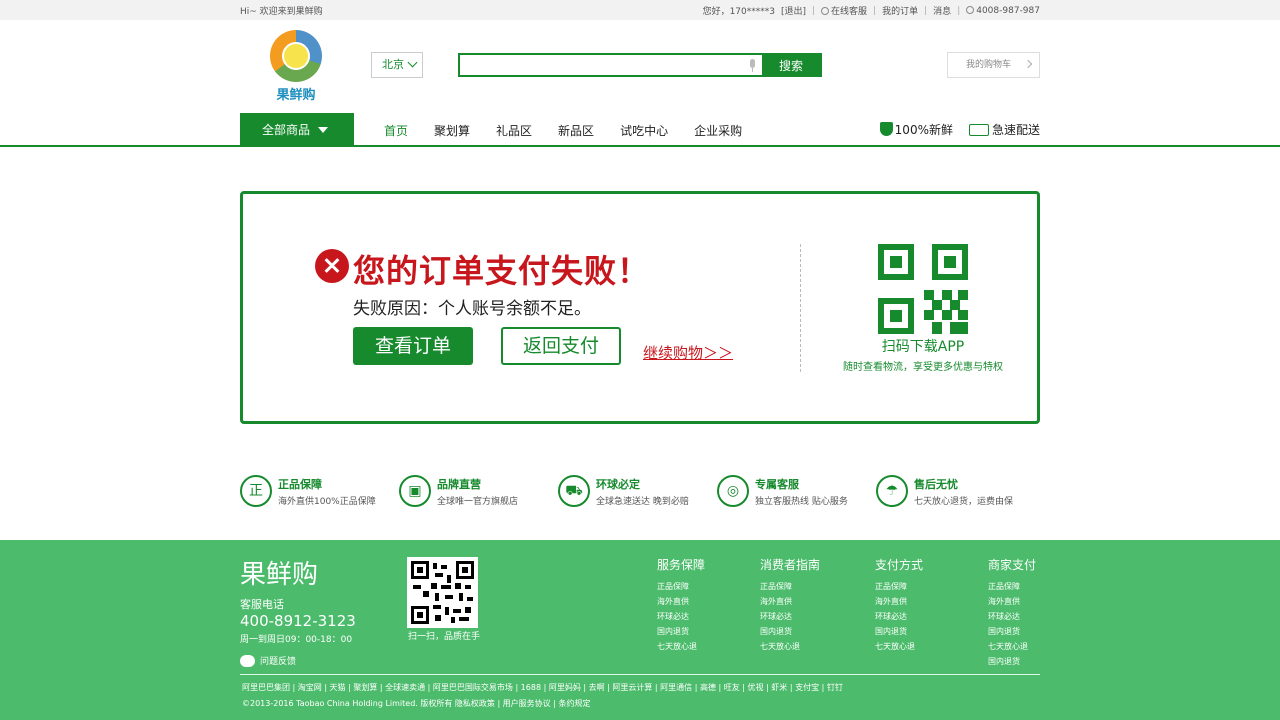 This screenshot has height=720, width=1280. What do you see at coordinates (296, 640) in the screenshot?
I see `service-hours: 周一到周日09：00-18：00` at bounding box center [296, 640].